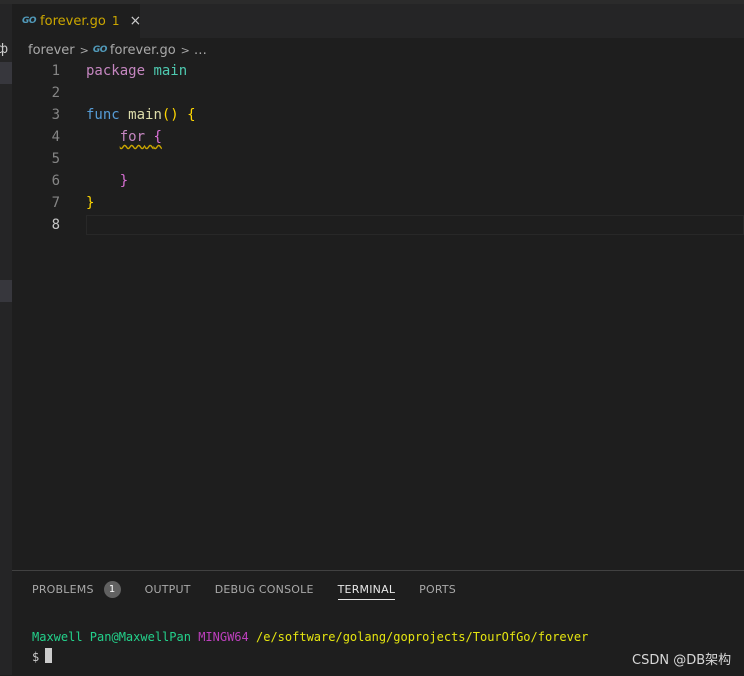 The height and width of the screenshot is (676, 744). Describe the element at coordinates (143, 50) in the screenshot. I see `breadcrumb-file: forever.go` at that location.